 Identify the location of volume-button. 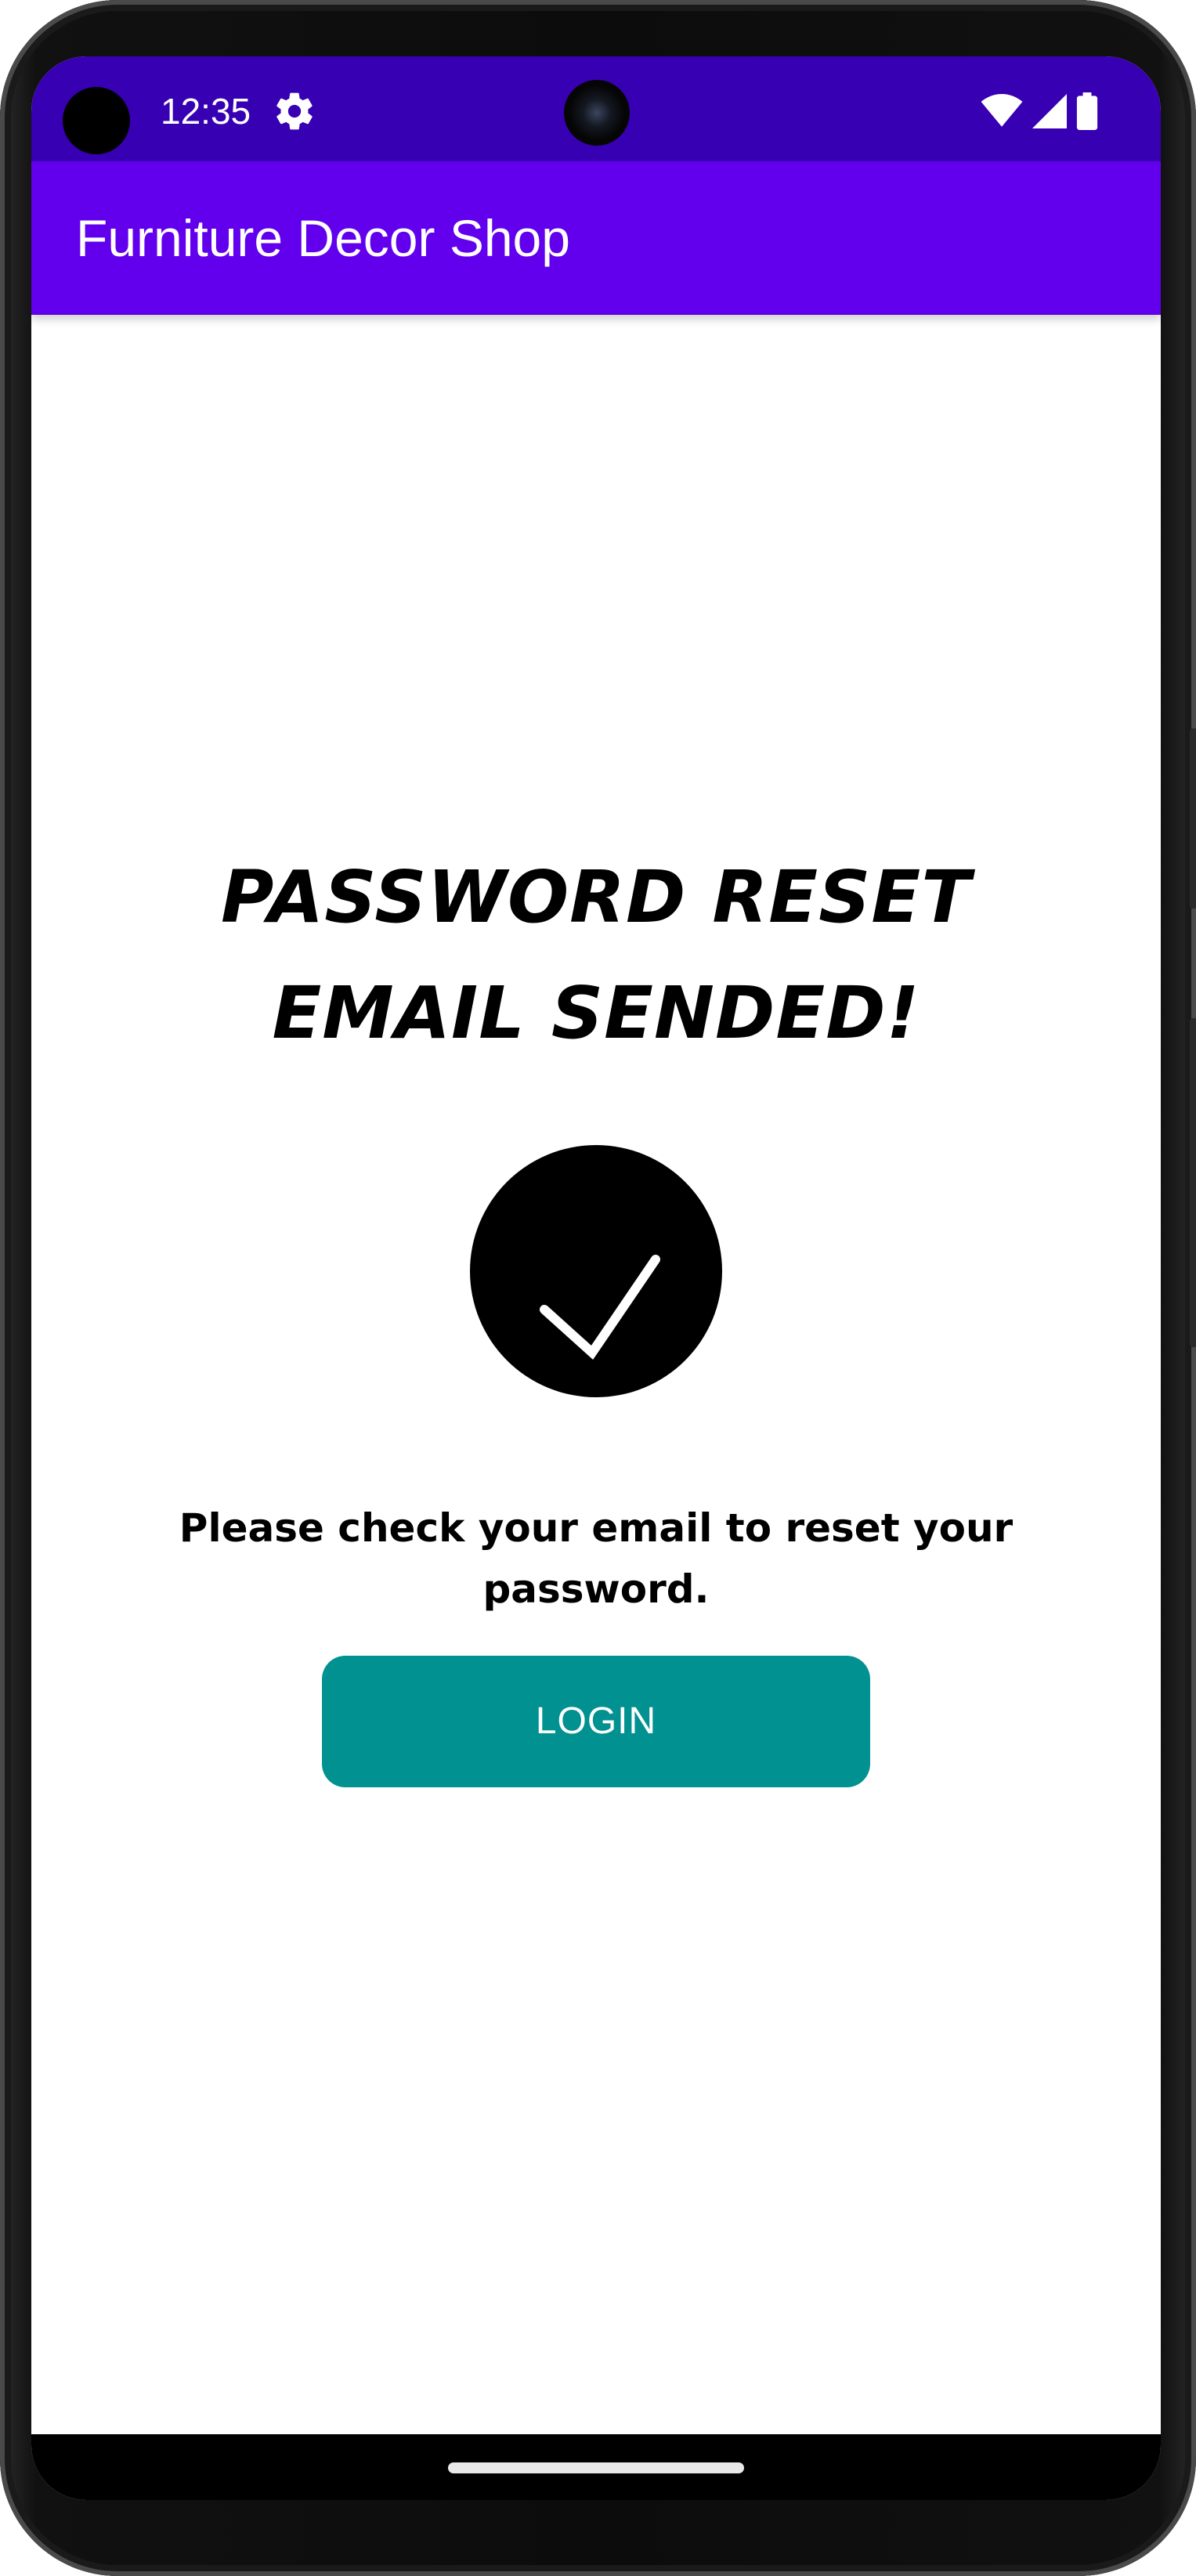
(1193, 818).